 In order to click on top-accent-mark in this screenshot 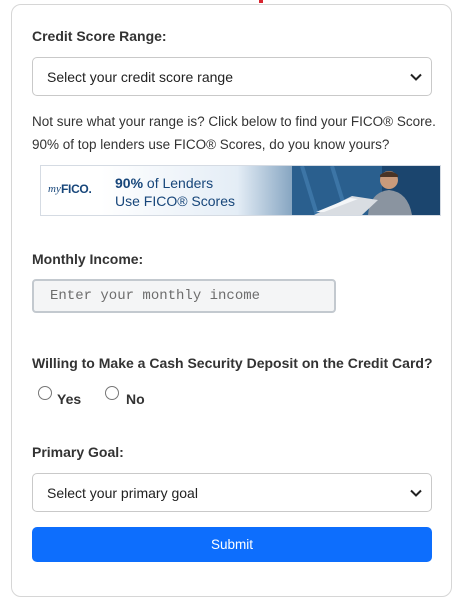, I will do `click(261, 1)`.